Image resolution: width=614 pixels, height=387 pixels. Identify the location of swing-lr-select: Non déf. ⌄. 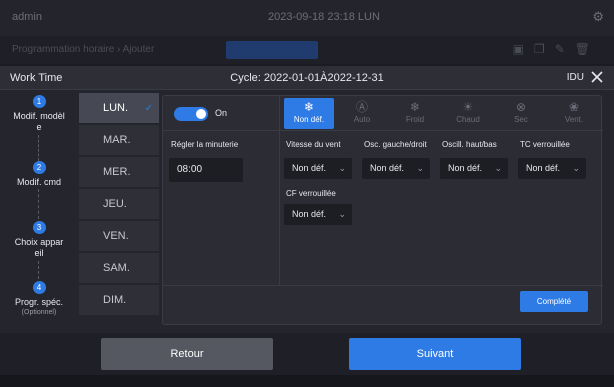
(396, 168).